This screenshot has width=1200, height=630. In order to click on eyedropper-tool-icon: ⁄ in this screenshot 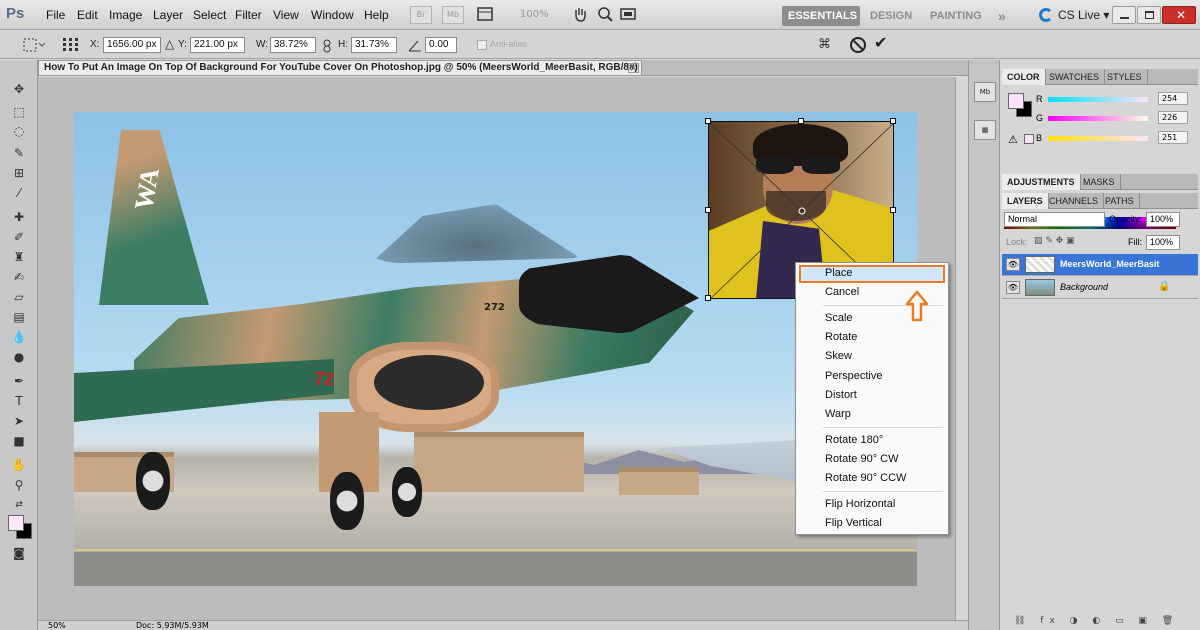, I will do `click(19, 193)`.